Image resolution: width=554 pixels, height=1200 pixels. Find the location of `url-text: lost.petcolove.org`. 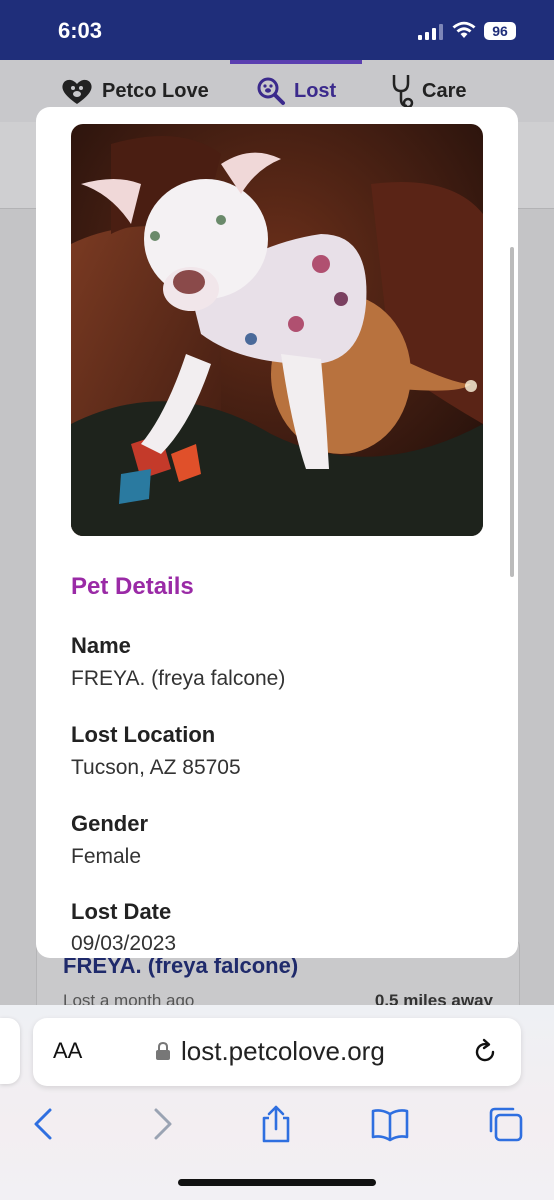

url-text: lost.petcolove.org is located at coordinates (283, 1051).